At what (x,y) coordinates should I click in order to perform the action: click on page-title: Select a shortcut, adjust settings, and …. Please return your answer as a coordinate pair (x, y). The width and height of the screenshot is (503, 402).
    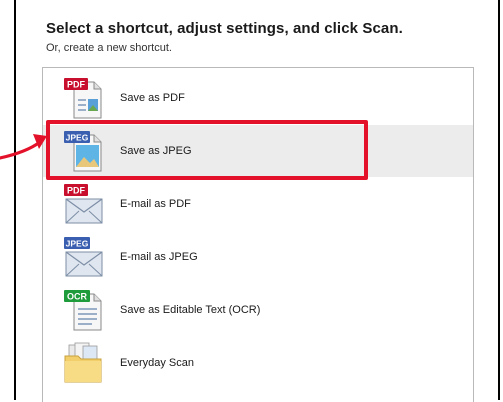
    Looking at the image, I should click on (224, 28).